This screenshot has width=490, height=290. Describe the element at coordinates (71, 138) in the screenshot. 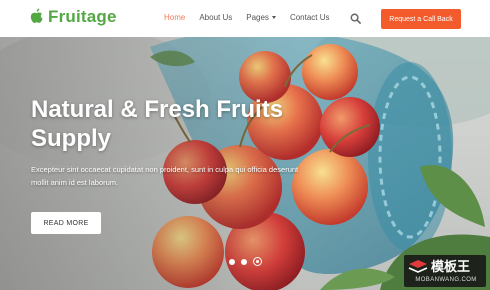

I see `hero-title-line-2: Supply` at that location.